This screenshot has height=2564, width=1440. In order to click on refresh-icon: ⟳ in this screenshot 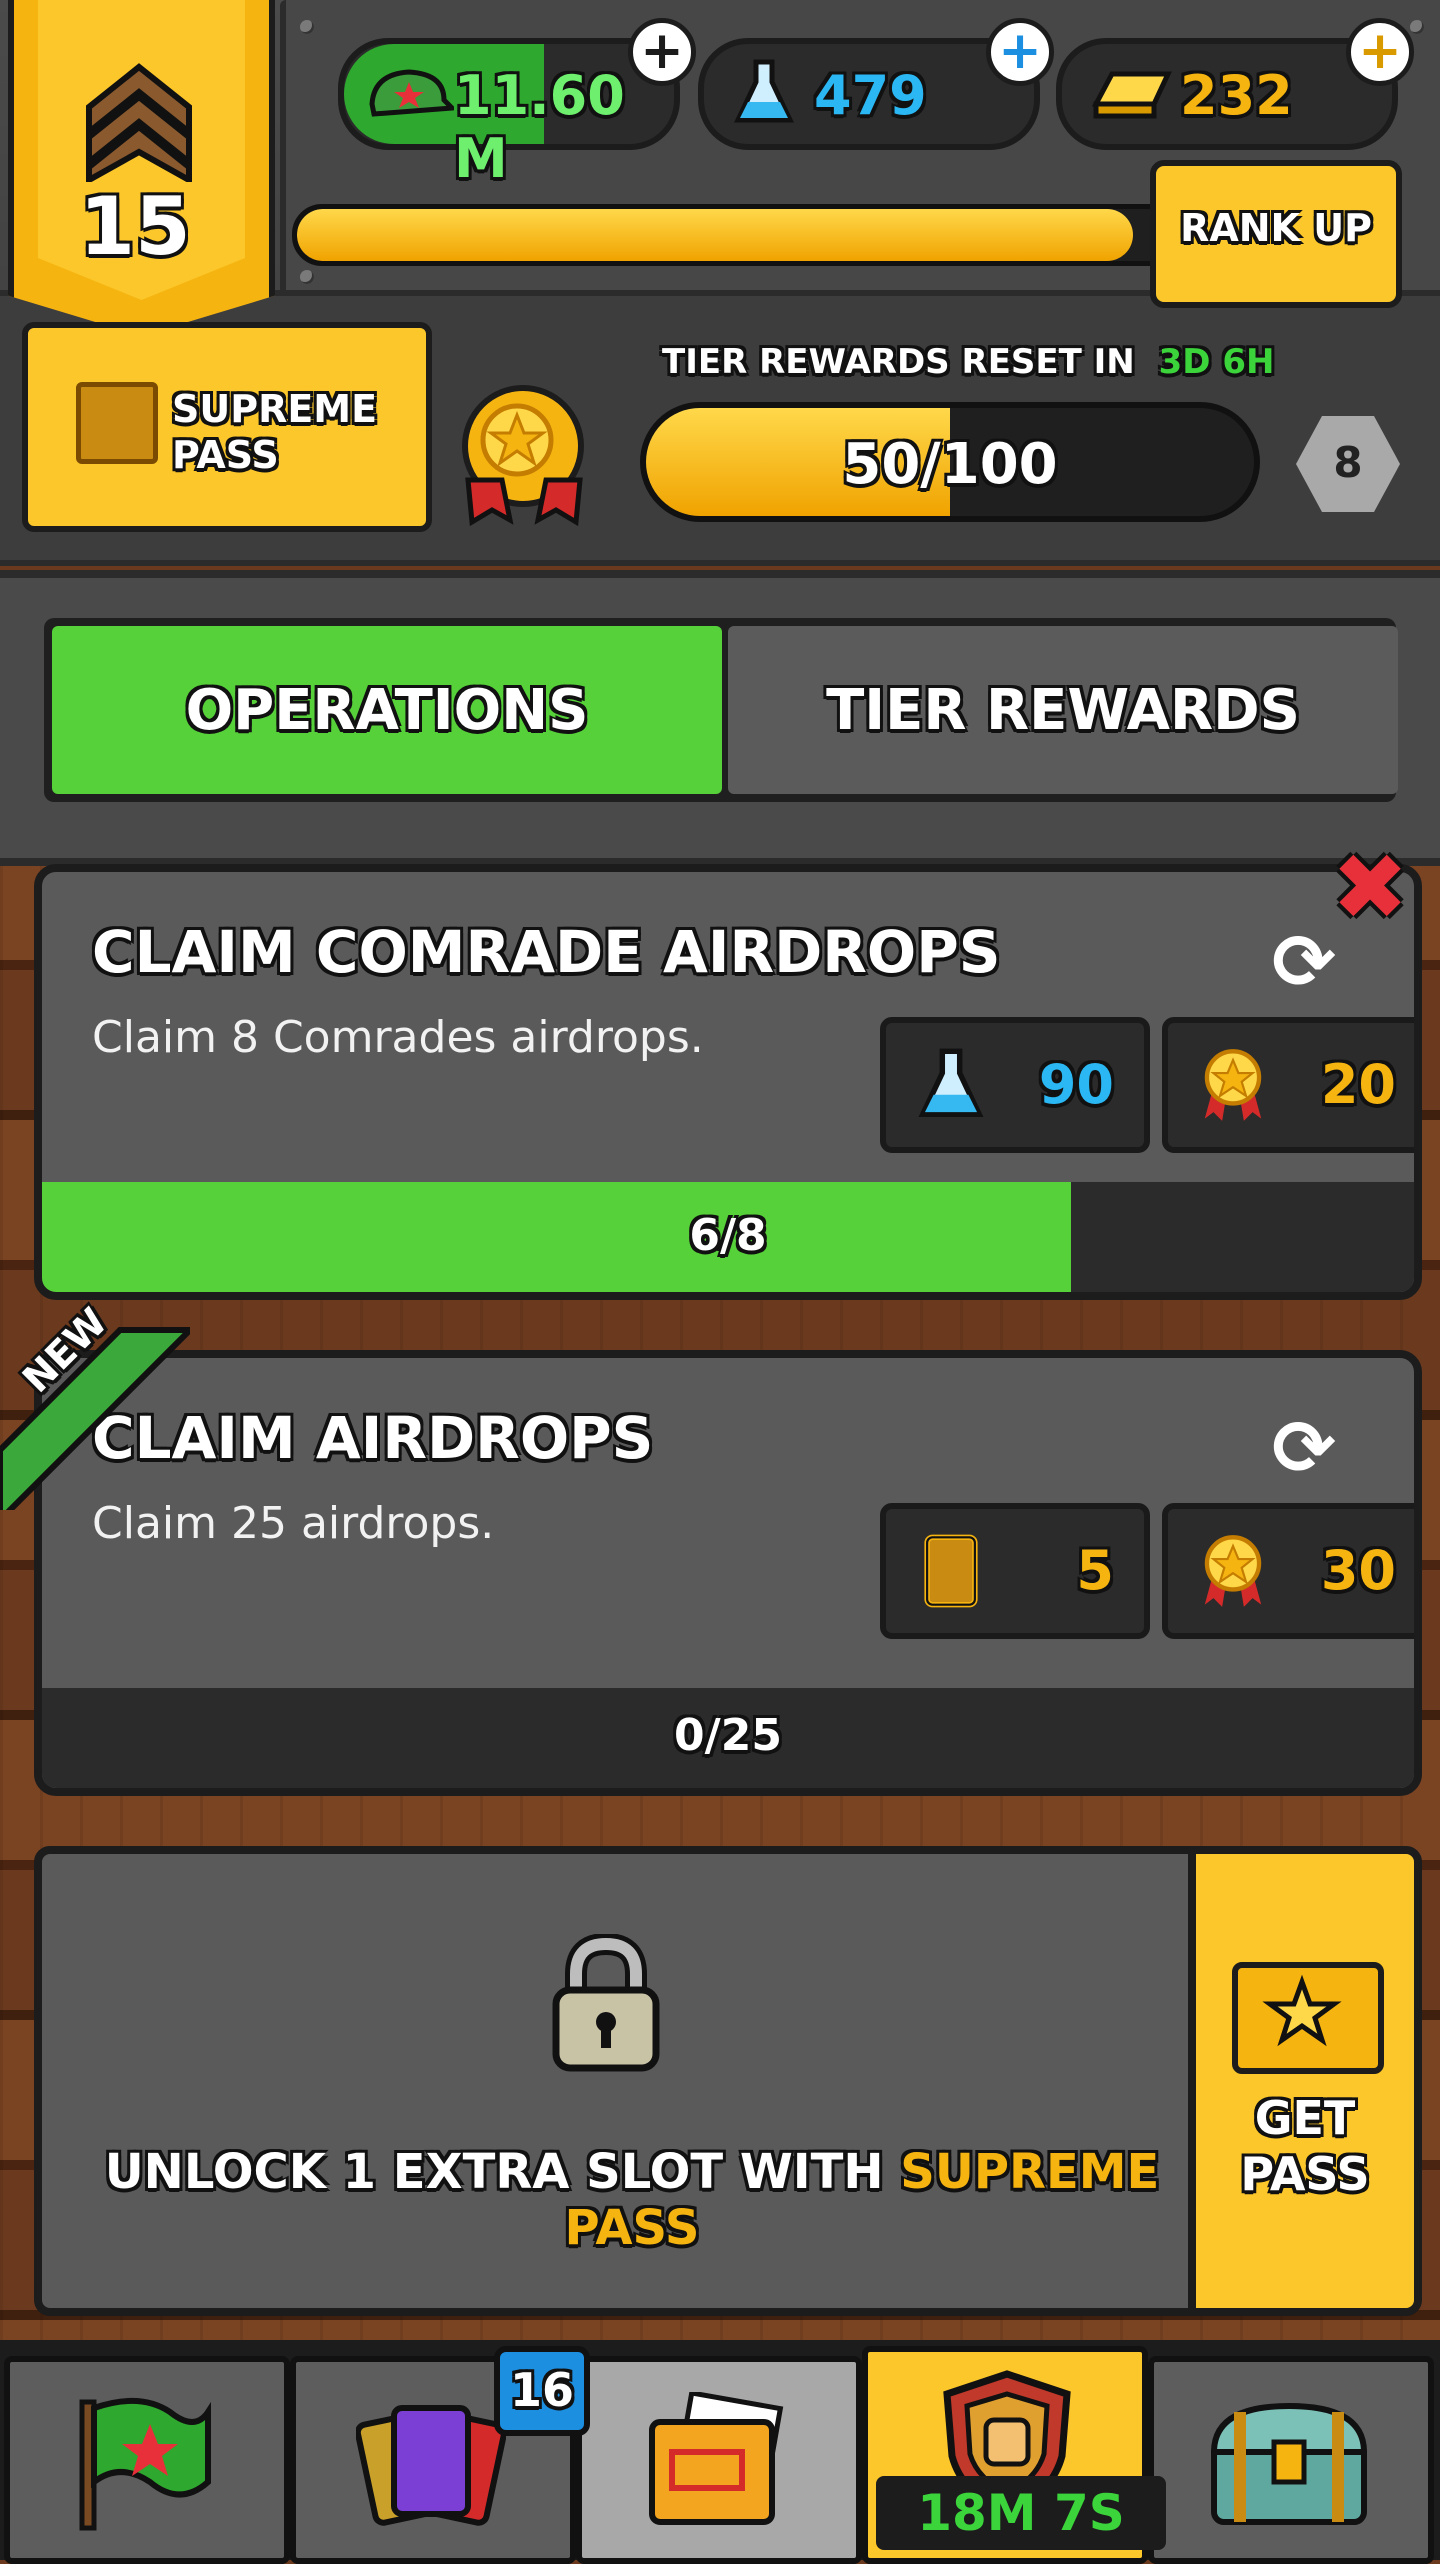, I will do `click(1304, 1448)`.